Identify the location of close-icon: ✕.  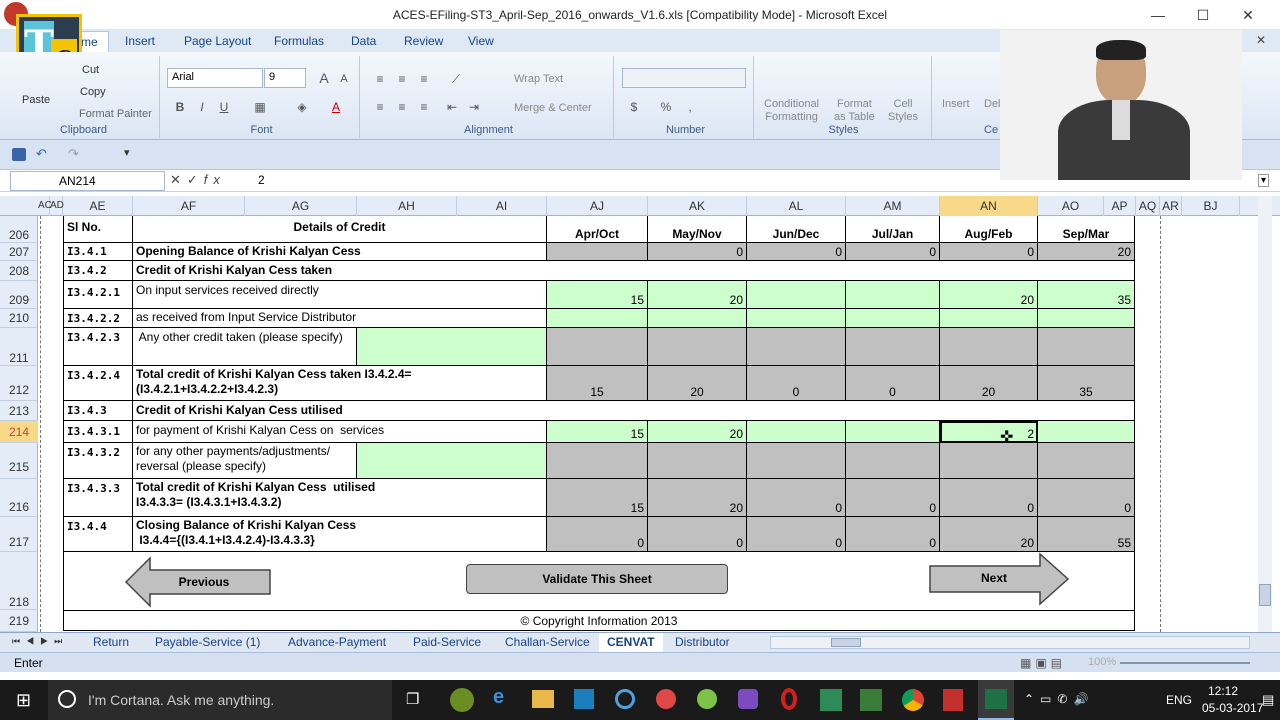
(1248, 15).